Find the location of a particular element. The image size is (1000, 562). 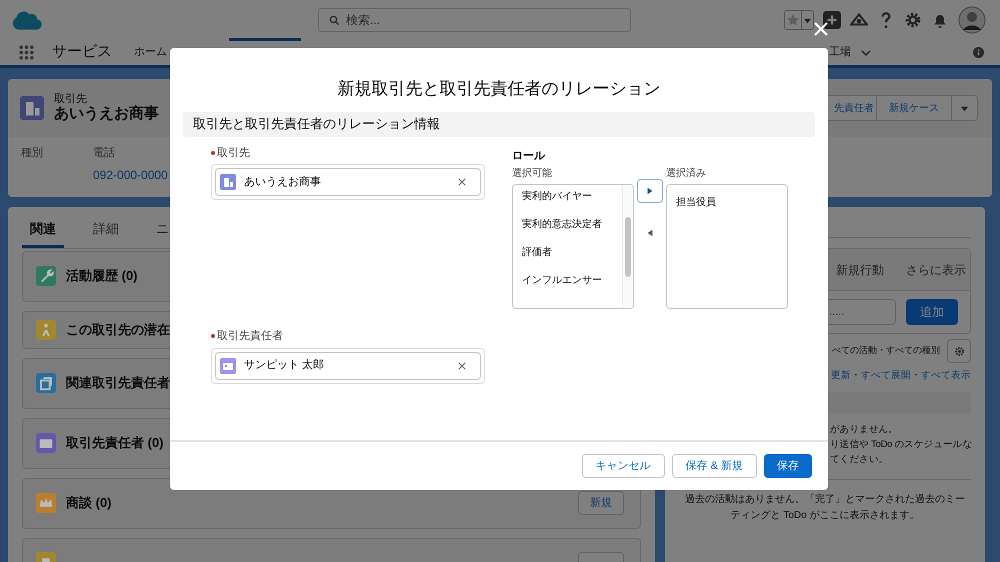

related-list-title: 商談 (0) is located at coordinates (89, 503).